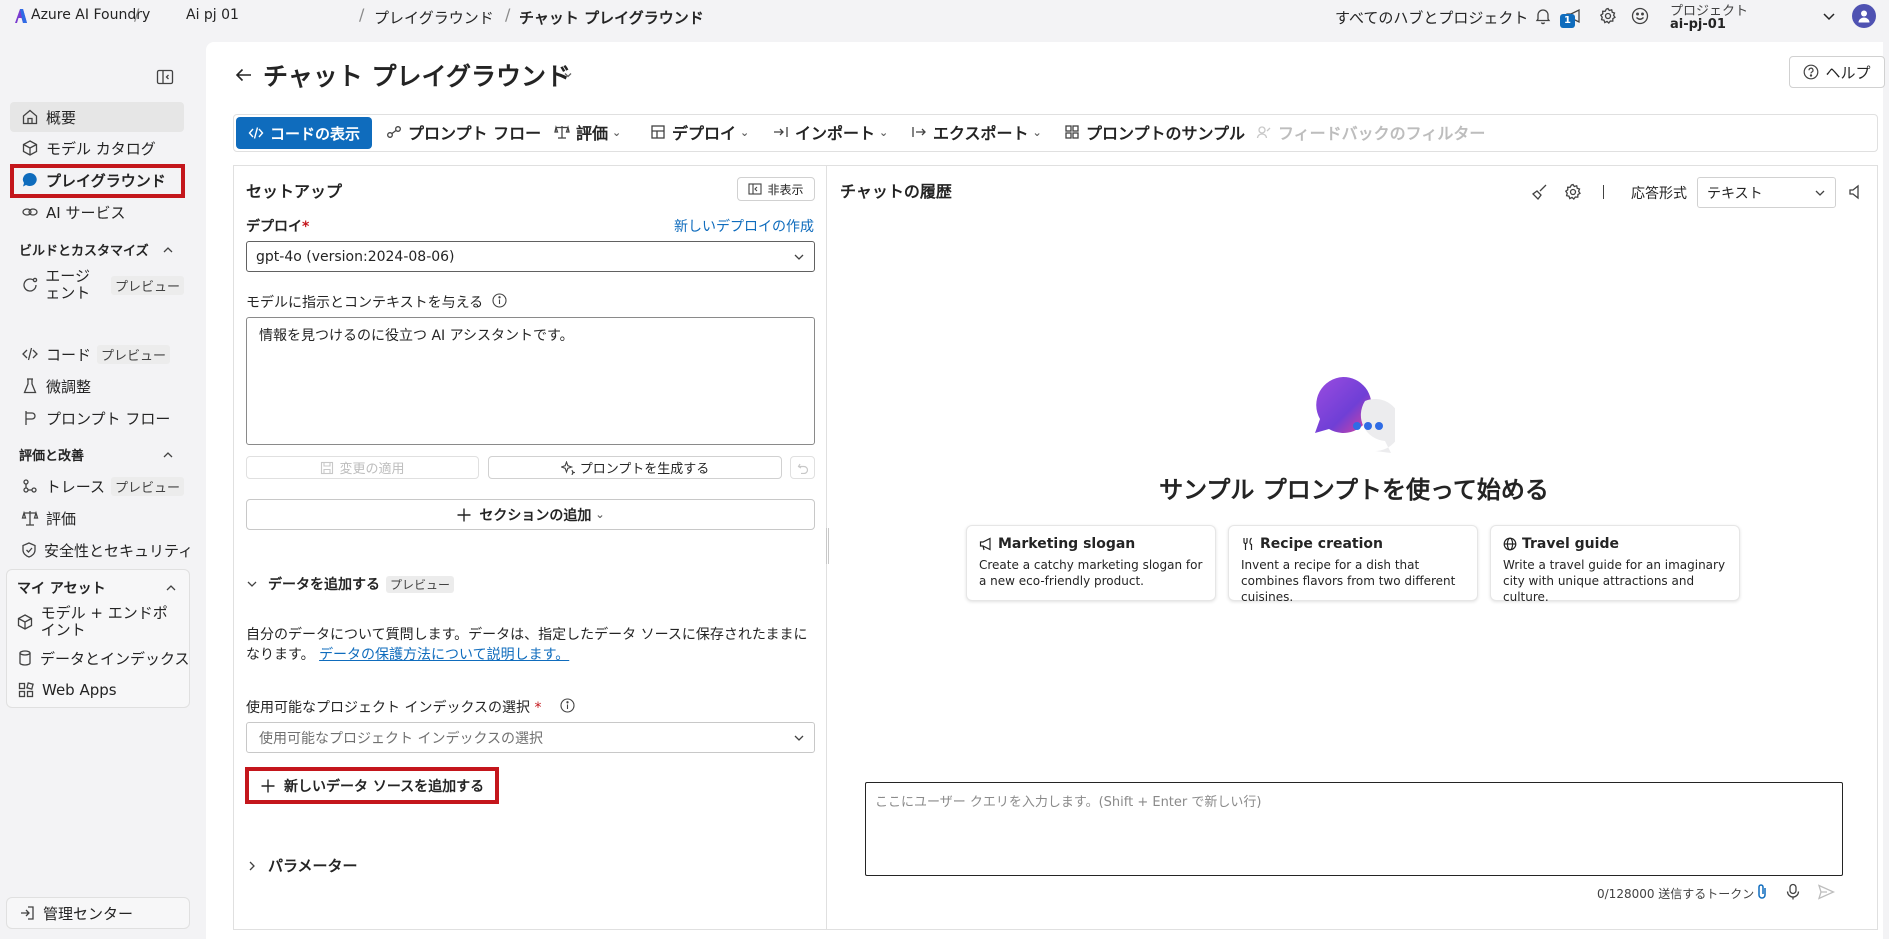 This screenshot has width=1889, height=939. What do you see at coordinates (568, 75) in the screenshot?
I see `title-chevron-icon` at bounding box center [568, 75].